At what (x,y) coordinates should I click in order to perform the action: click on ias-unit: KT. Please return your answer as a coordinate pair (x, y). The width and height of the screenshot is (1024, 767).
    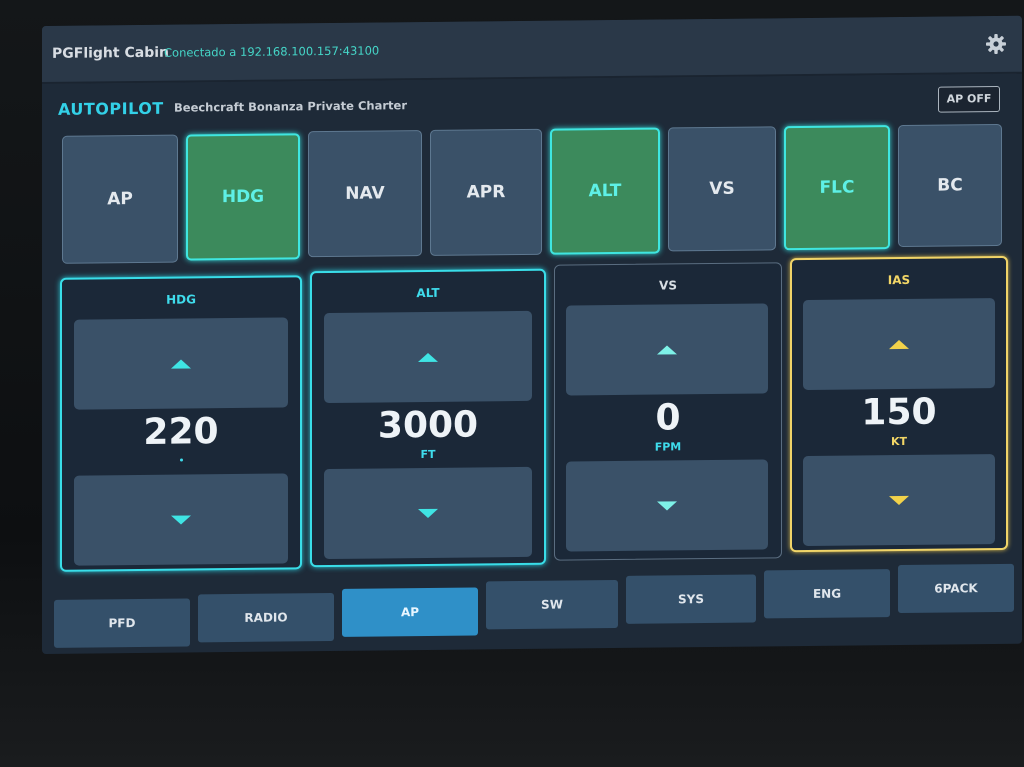
    Looking at the image, I should click on (899, 441).